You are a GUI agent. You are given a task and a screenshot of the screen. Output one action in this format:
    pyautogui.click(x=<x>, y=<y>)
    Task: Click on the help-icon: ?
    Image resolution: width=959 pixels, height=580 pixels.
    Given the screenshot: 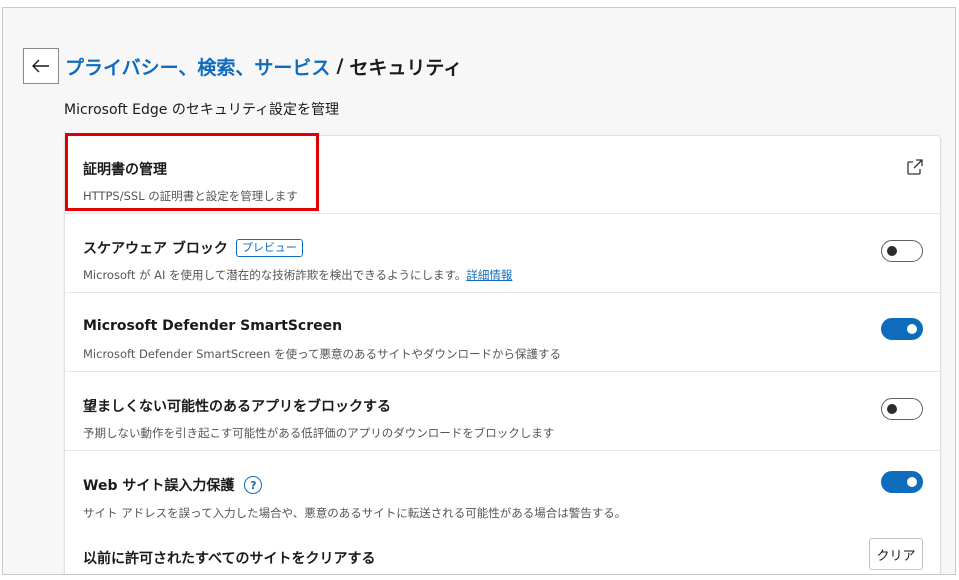 What is the action you would take?
    pyautogui.click(x=253, y=485)
    